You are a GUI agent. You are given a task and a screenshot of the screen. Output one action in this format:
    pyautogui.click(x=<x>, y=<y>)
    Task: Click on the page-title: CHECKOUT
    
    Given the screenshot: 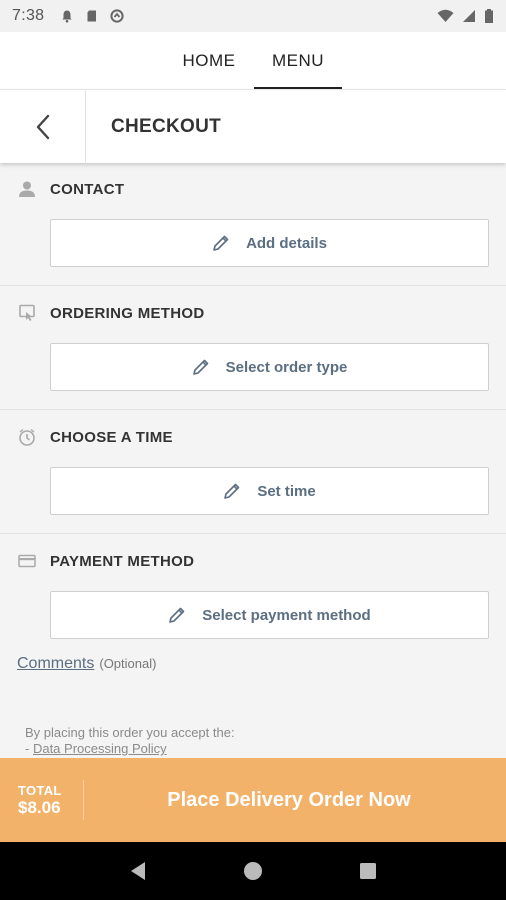 What is the action you would take?
    pyautogui.click(x=166, y=126)
    